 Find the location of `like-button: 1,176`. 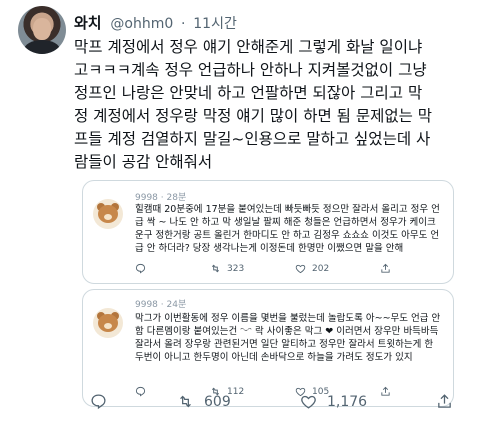

like-button: 1,176 is located at coordinates (333, 401).